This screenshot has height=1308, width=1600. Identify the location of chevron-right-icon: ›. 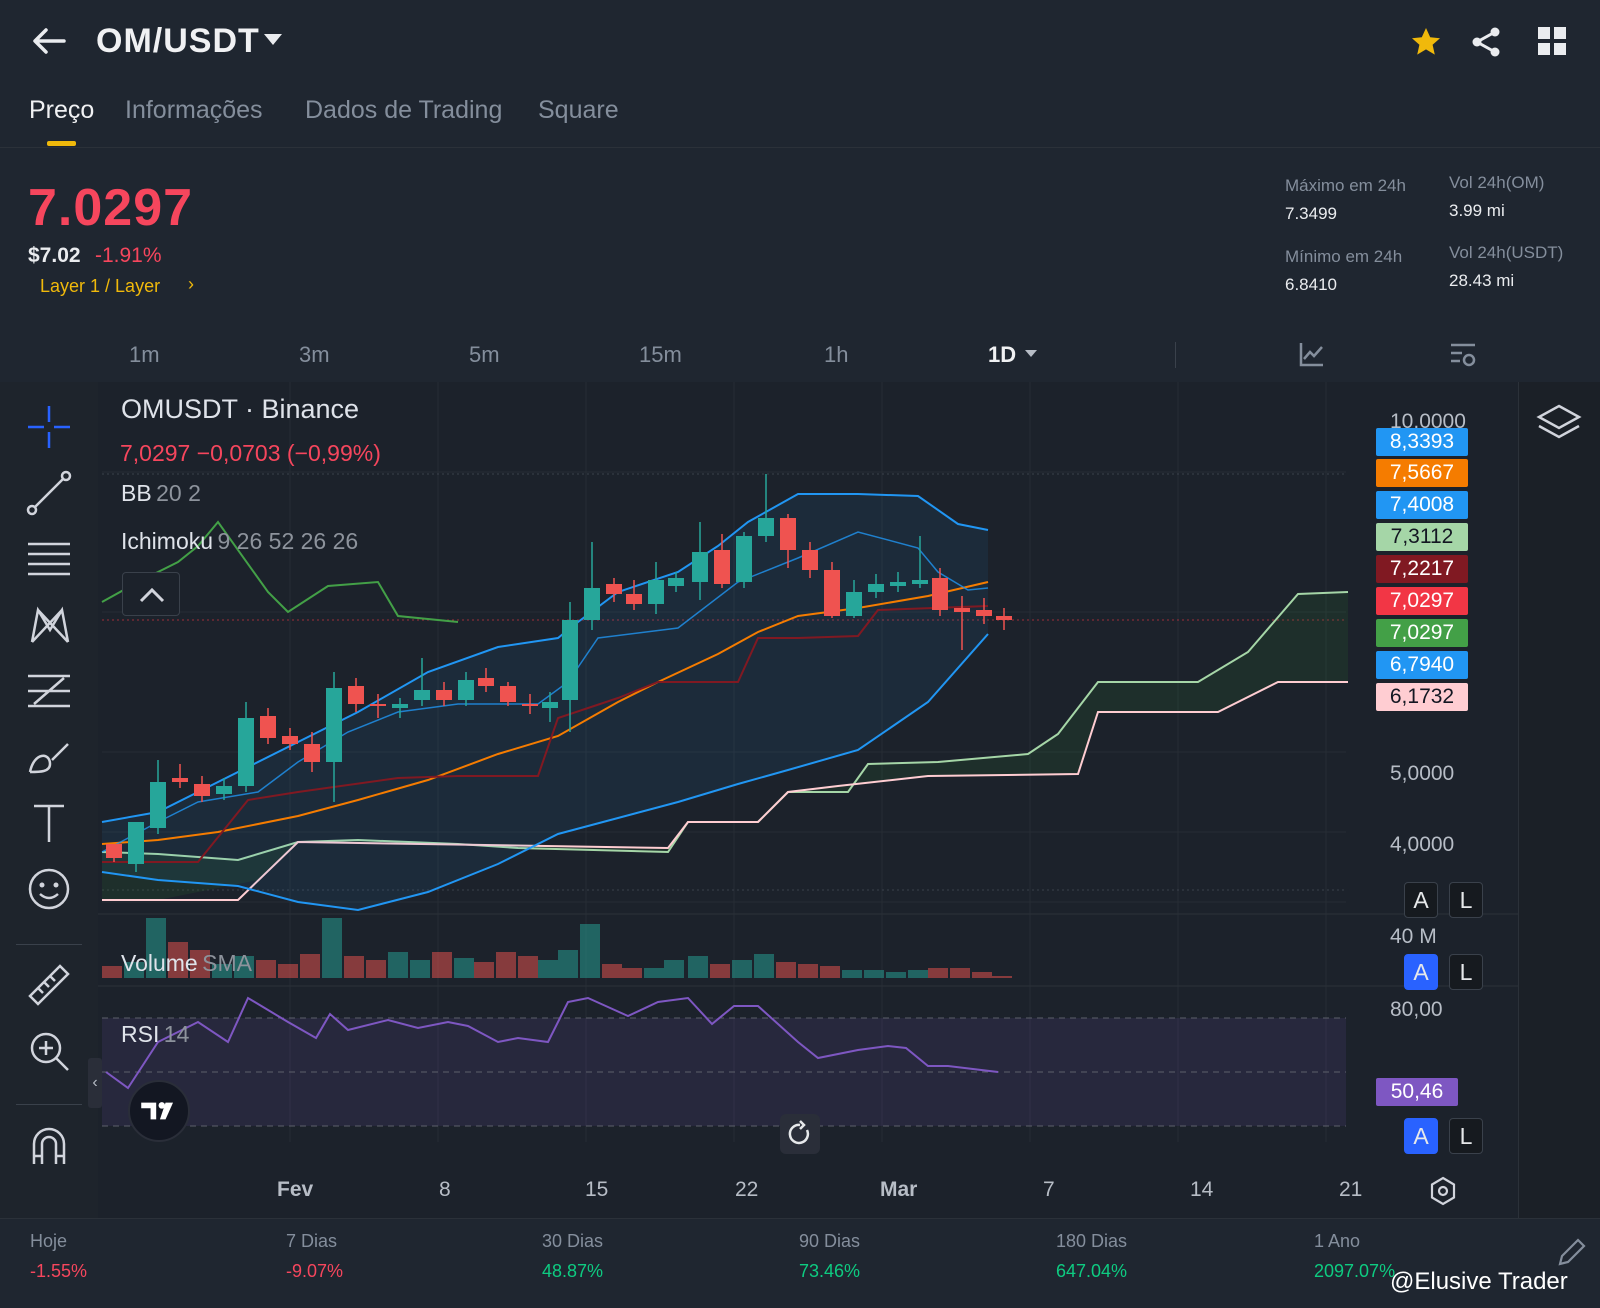
(191, 284).